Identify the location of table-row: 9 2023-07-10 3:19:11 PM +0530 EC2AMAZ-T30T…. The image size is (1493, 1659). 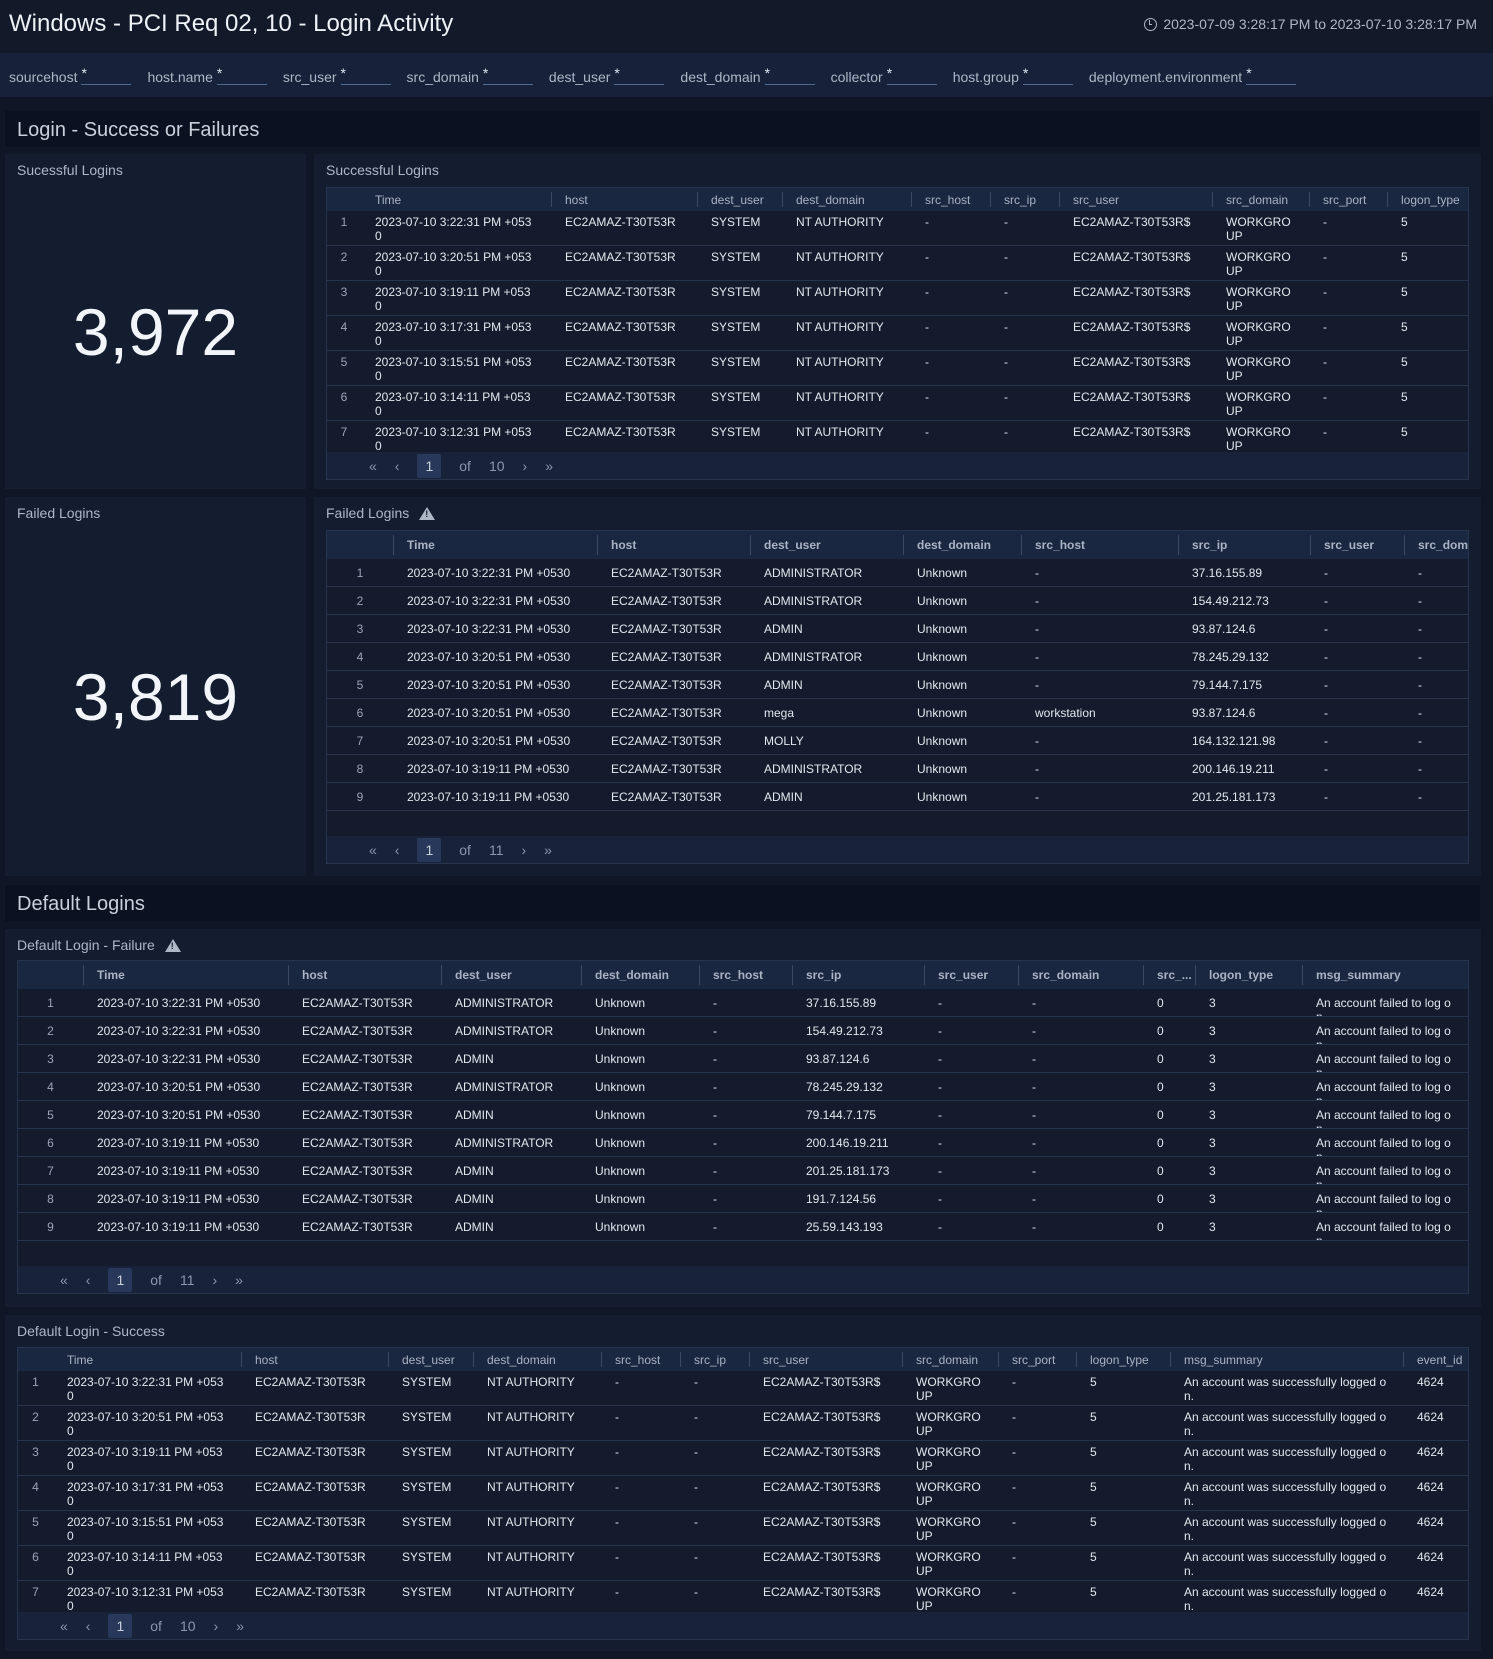
(743, 1227).